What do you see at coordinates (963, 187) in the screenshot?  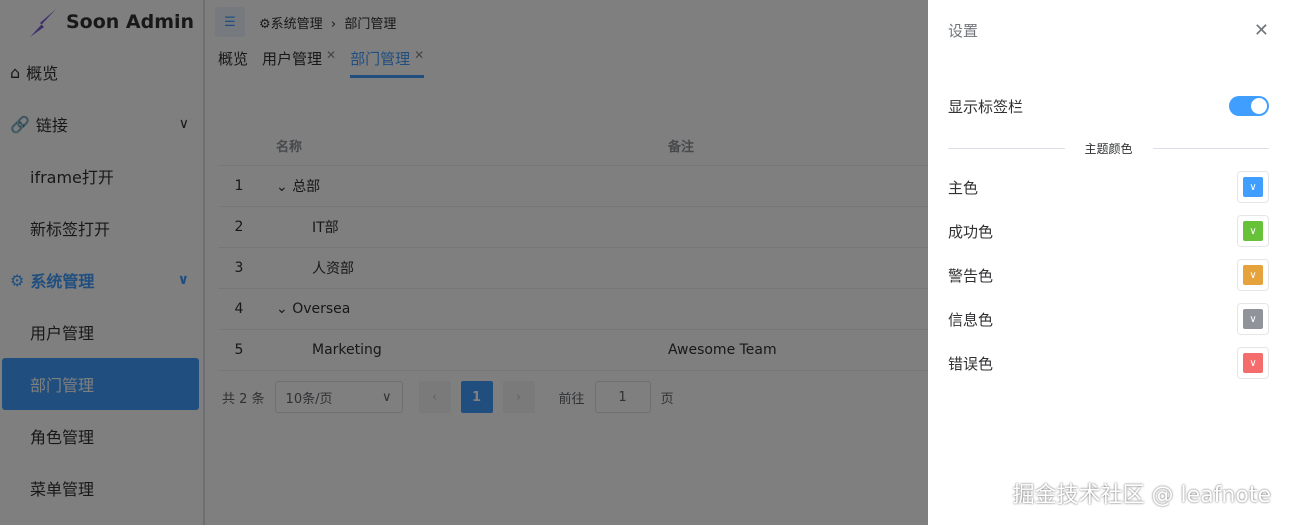 I see `color-label: 主色` at bounding box center [963, 187].